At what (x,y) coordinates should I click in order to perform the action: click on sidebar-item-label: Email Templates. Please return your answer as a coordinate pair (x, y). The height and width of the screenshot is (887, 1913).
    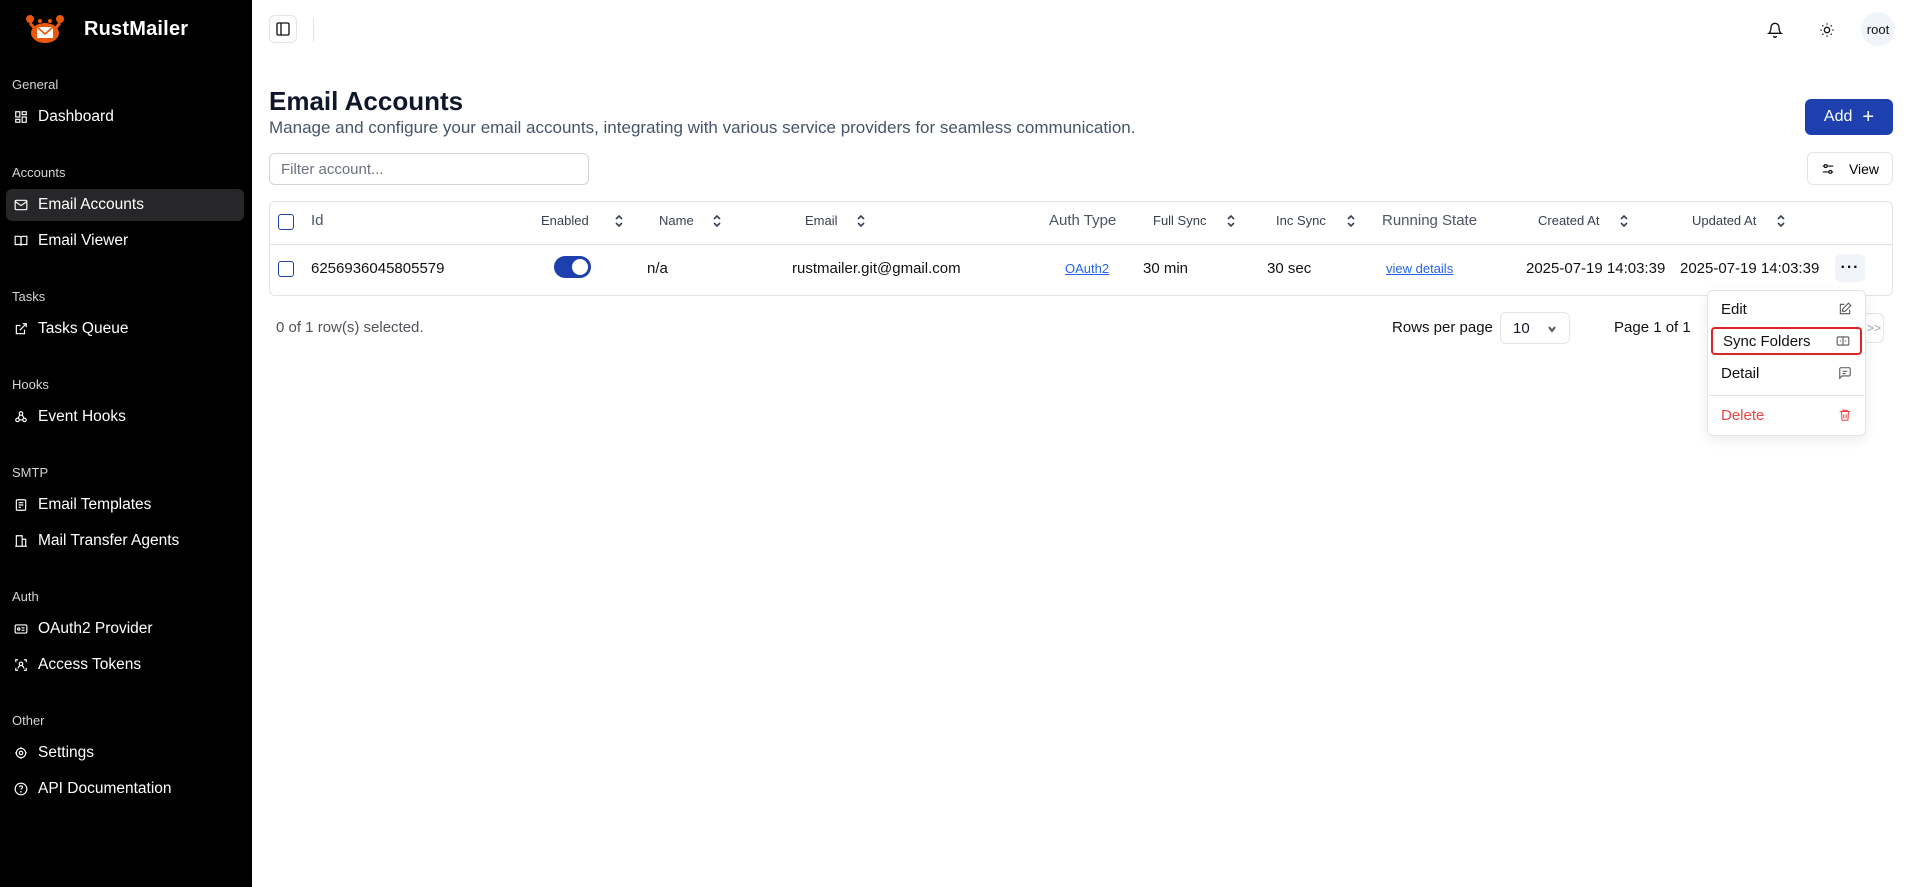
    Looking at the image, I should click on (95, 504).